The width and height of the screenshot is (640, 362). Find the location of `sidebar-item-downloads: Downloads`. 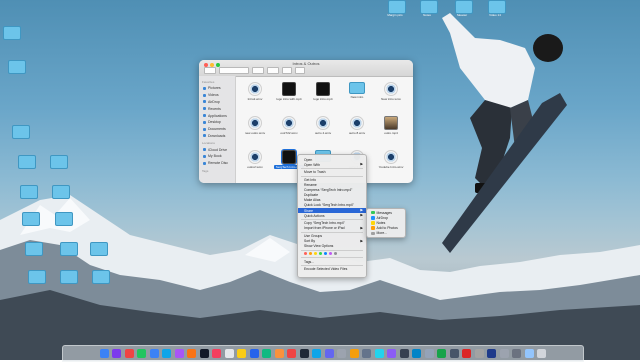

sidebar-item-downloads: Downloads is located at coordinates (217, 135).